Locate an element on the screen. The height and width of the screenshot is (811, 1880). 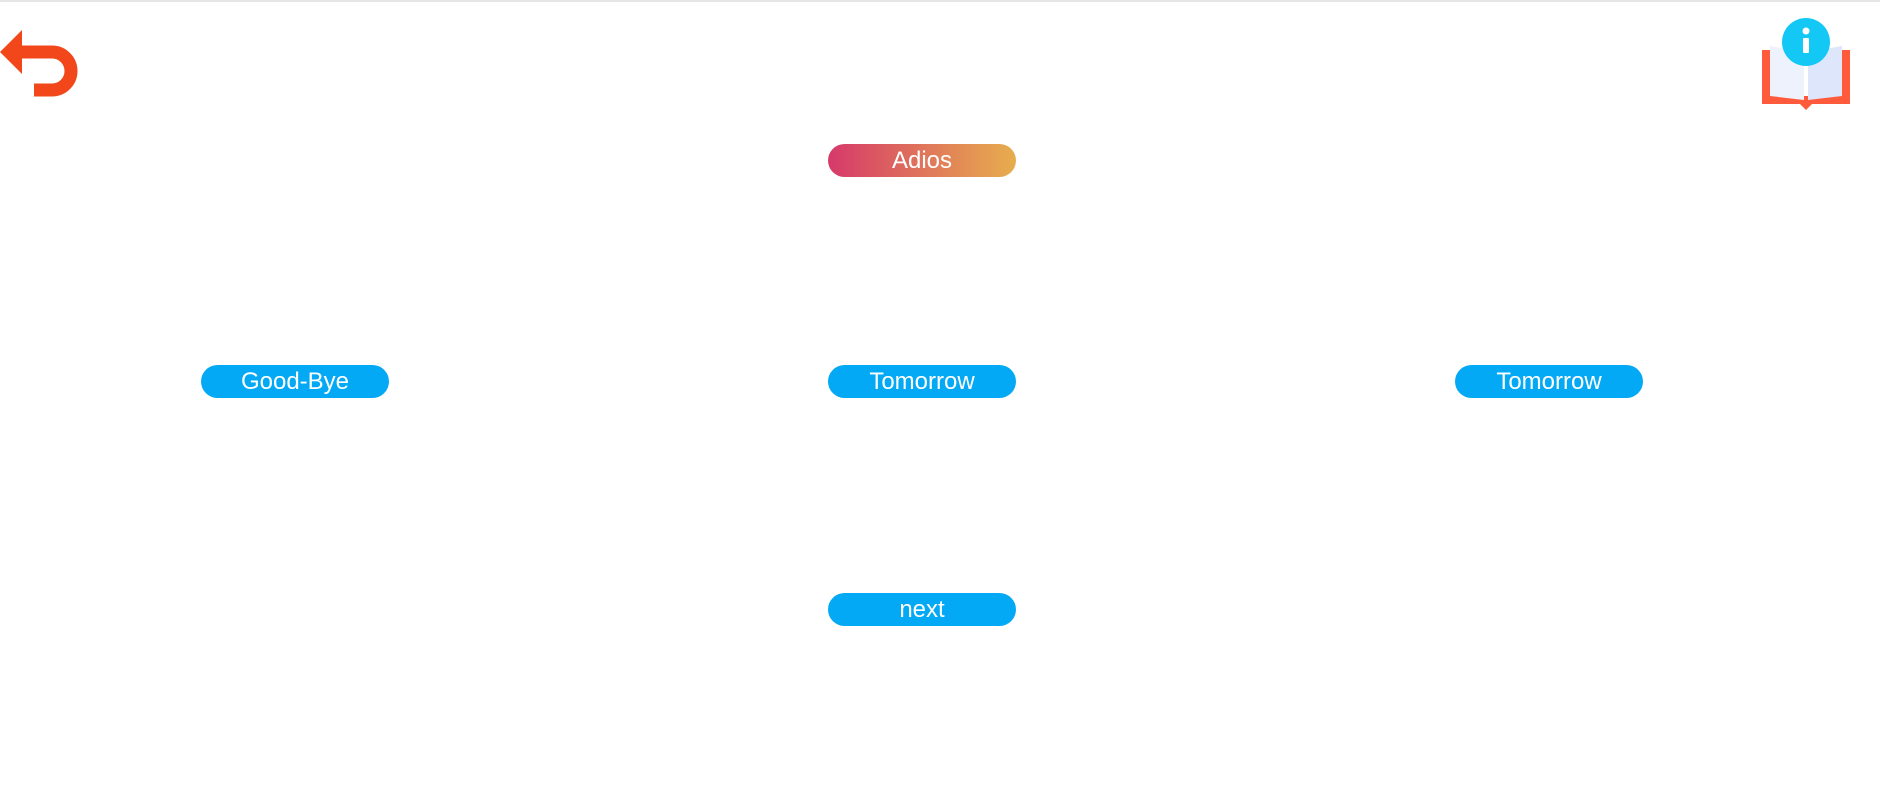
top-divider is located at coordinates (940, 1).